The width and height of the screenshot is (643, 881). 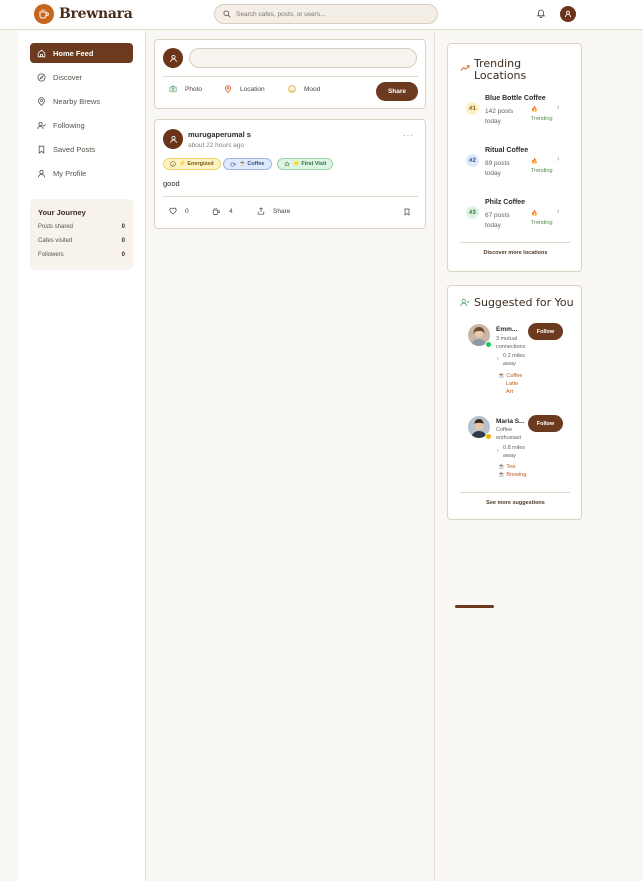 I want to click on interest-tag: ☕ Tea, so click(x=507, y=467).